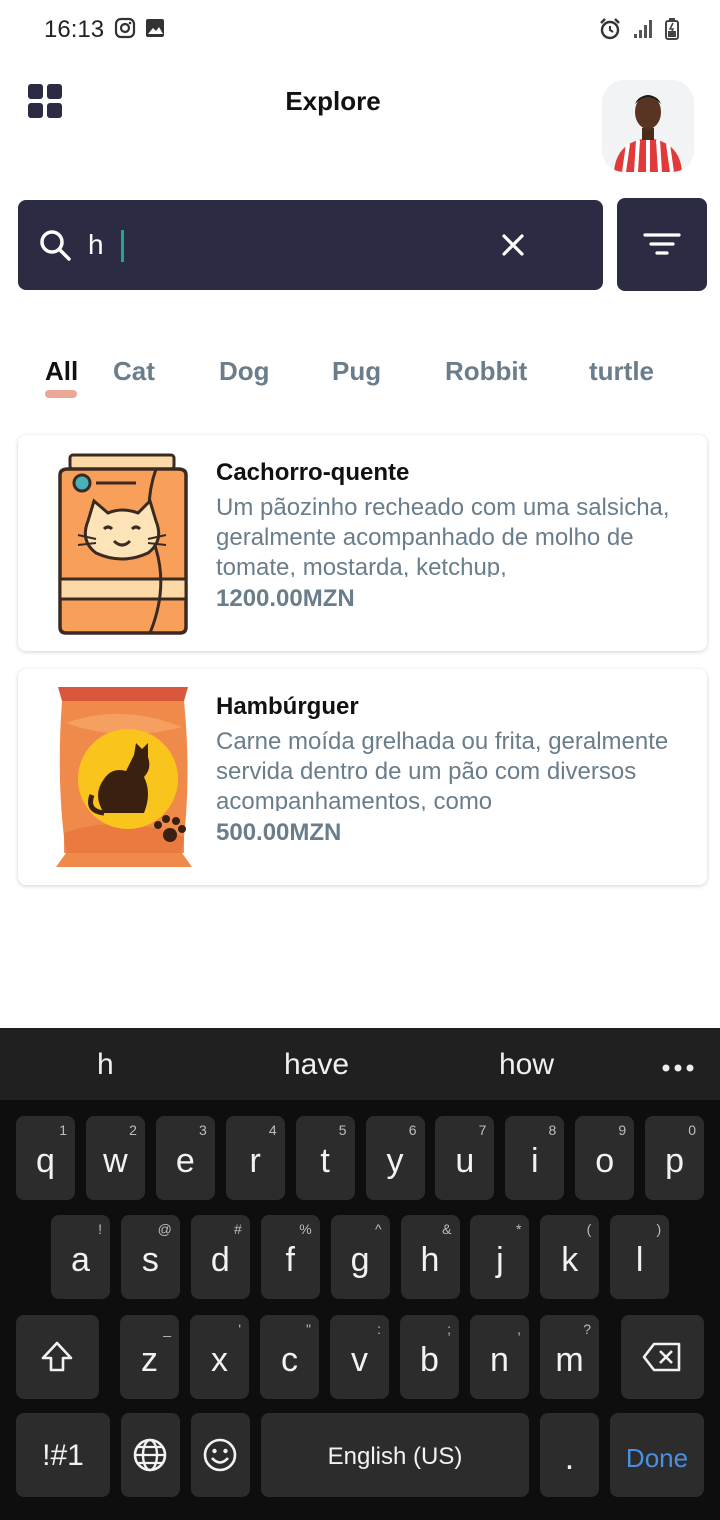 The height and width of the screenshot is (1520, 720). What do you see at coordinates (220, 1257) in the screenshot?
I see `key-d: # d` at bounding box center [220, 1257].